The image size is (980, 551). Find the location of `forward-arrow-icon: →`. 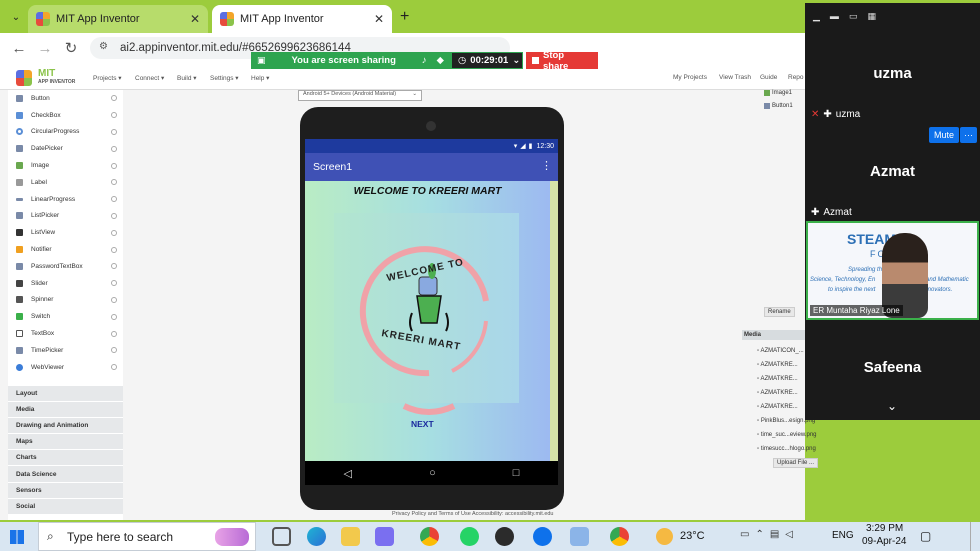

forward-arrow-icon: → is located at coordinates (45, 48).